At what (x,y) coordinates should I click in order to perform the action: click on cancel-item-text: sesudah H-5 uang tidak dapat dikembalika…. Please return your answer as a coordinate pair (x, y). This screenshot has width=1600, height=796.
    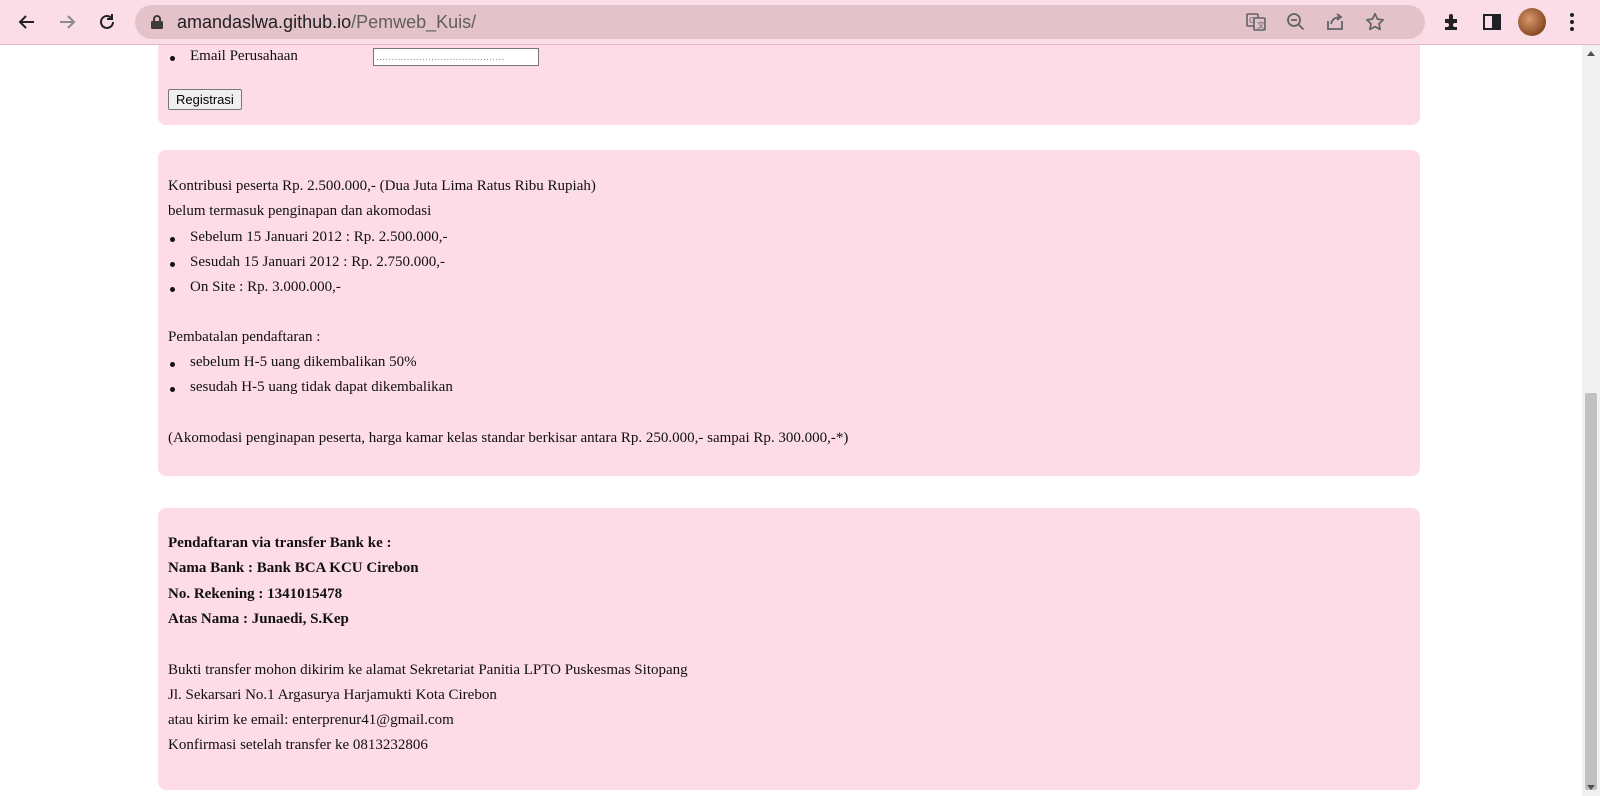
    Looking at the image, I should click on (321, 387).